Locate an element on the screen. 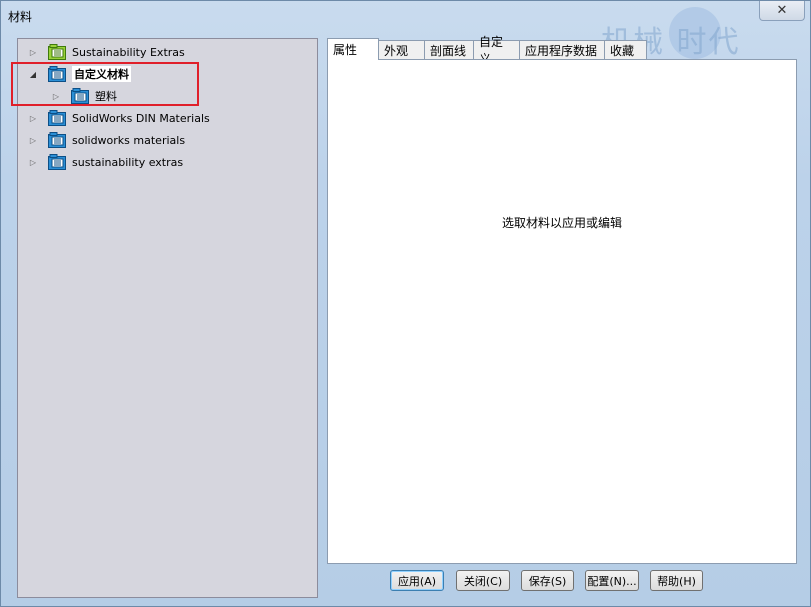  apply-button: 应用(A) is located at coordinates (417, 580).